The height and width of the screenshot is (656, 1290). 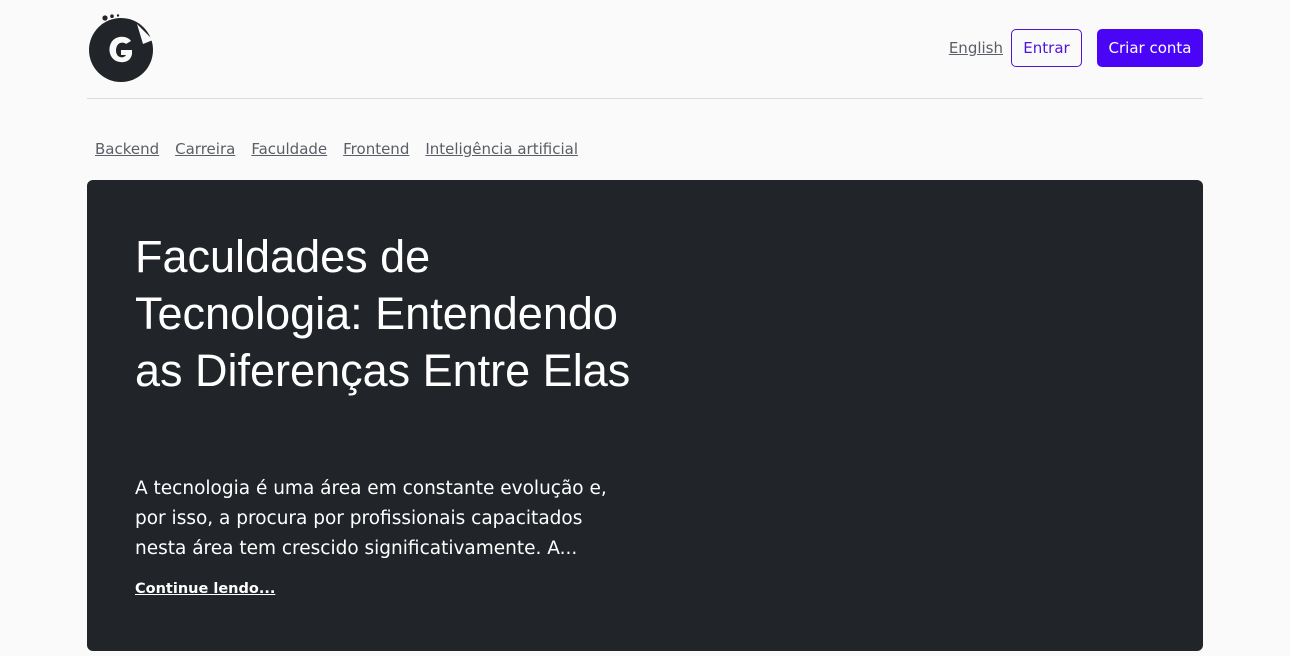 I want to click on login-button: Entrar, so click(x=1046, y=48).